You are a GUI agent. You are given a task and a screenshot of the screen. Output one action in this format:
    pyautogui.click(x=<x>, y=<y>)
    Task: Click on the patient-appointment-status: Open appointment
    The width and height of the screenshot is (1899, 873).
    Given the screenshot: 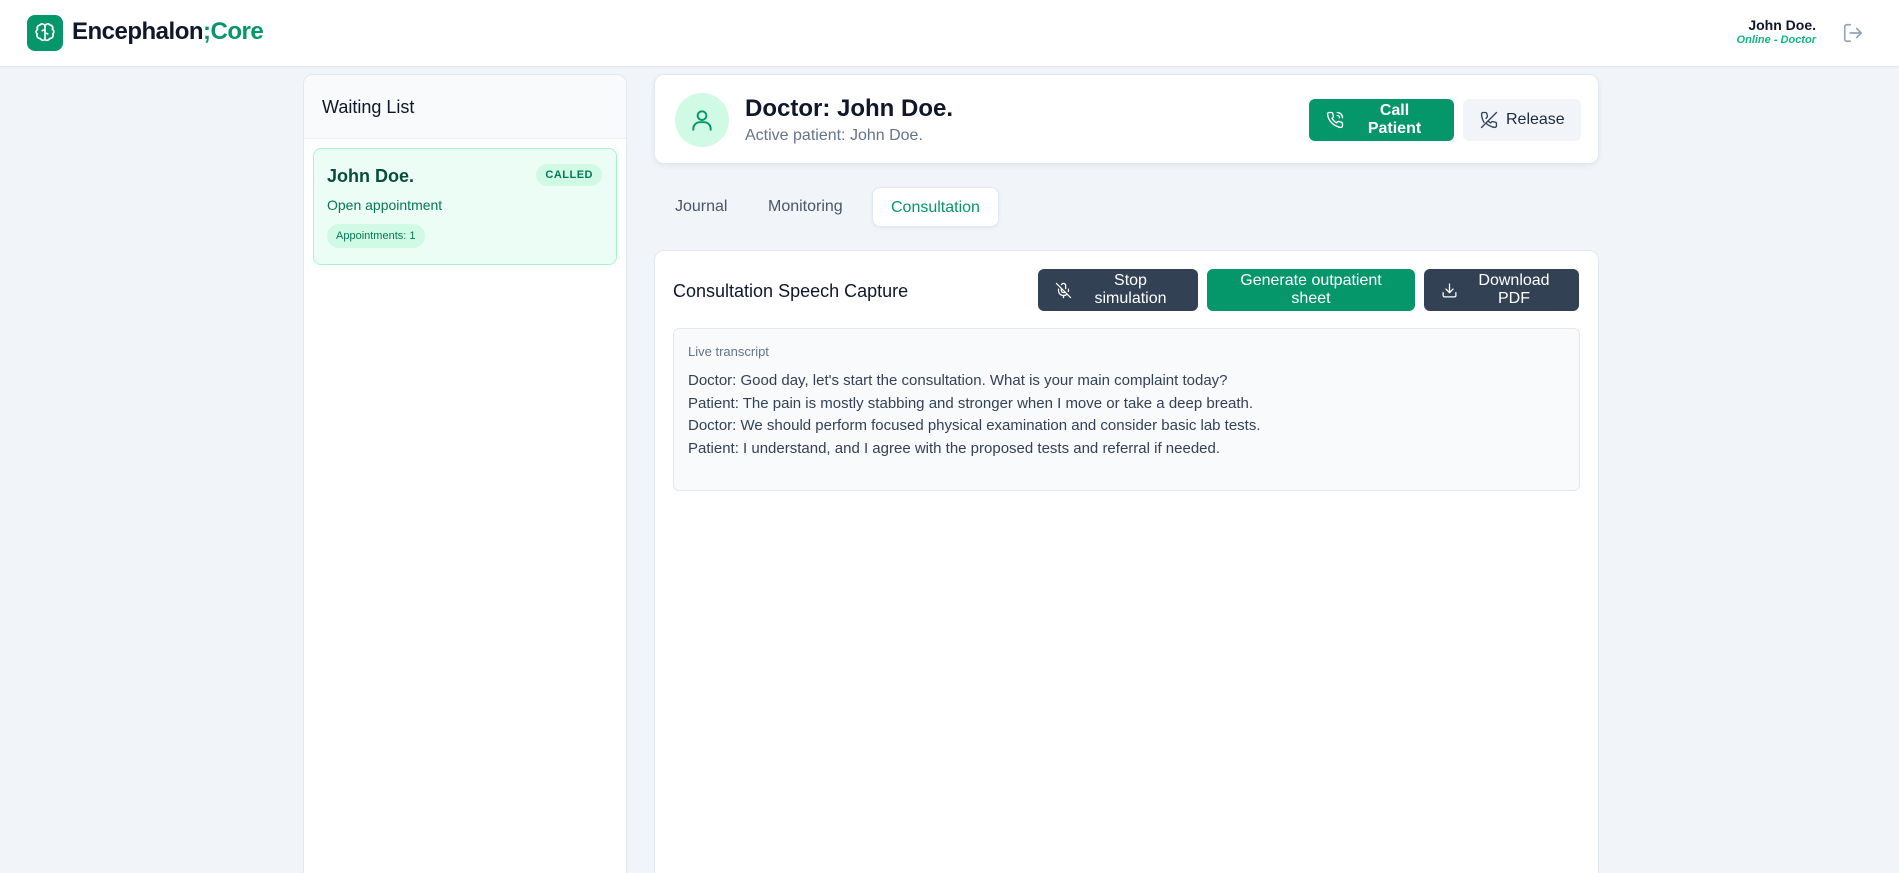 What is the action you would take?
    pyautogui.click(x=385, y=205)
    